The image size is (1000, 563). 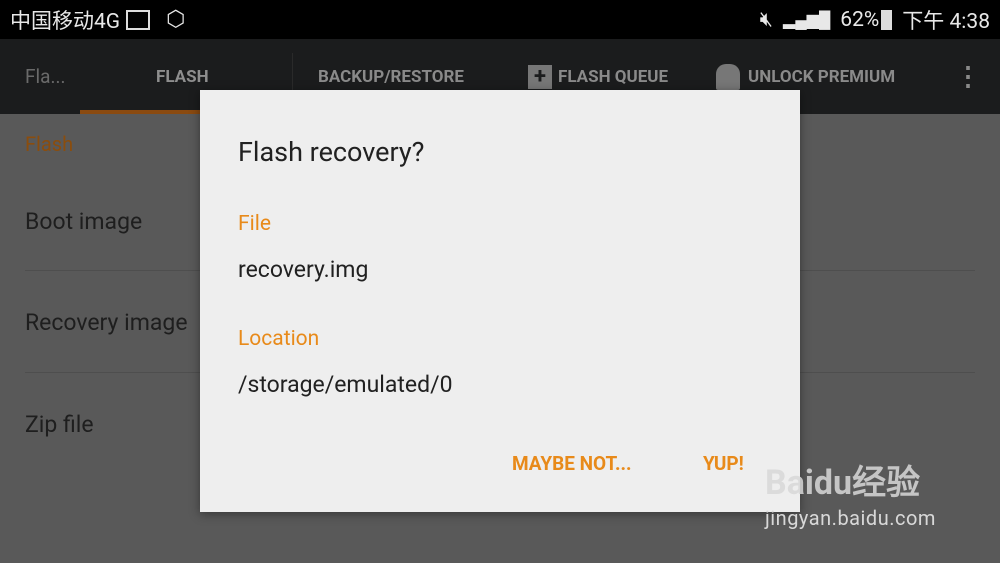 What do you see at coordinates (728, 76) in the screenshot?
I see `lock-icon` at bounding box center [728, 76].